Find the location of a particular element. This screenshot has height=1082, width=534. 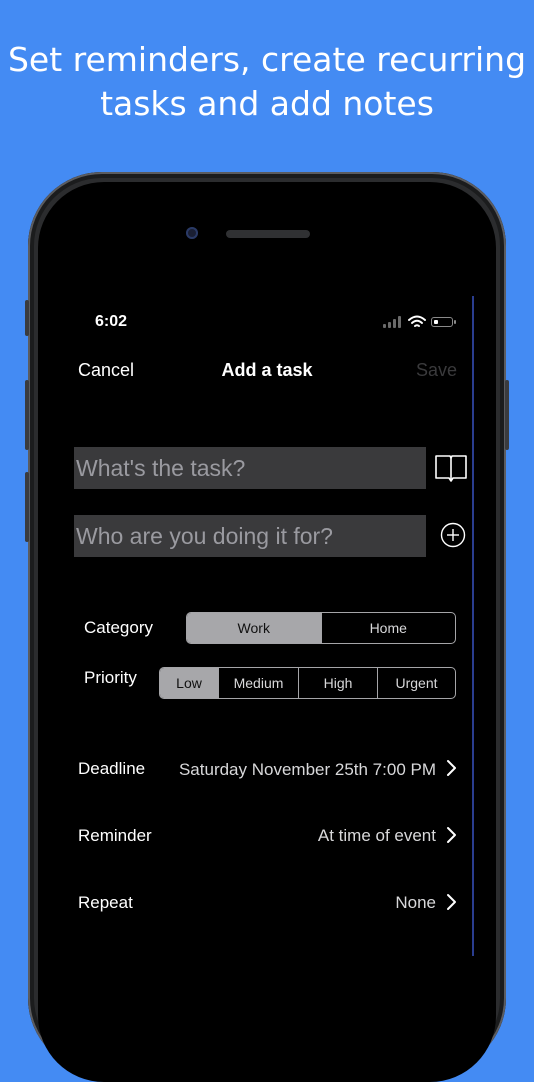

earpiece-speaker is located at coordinates (268, 234).